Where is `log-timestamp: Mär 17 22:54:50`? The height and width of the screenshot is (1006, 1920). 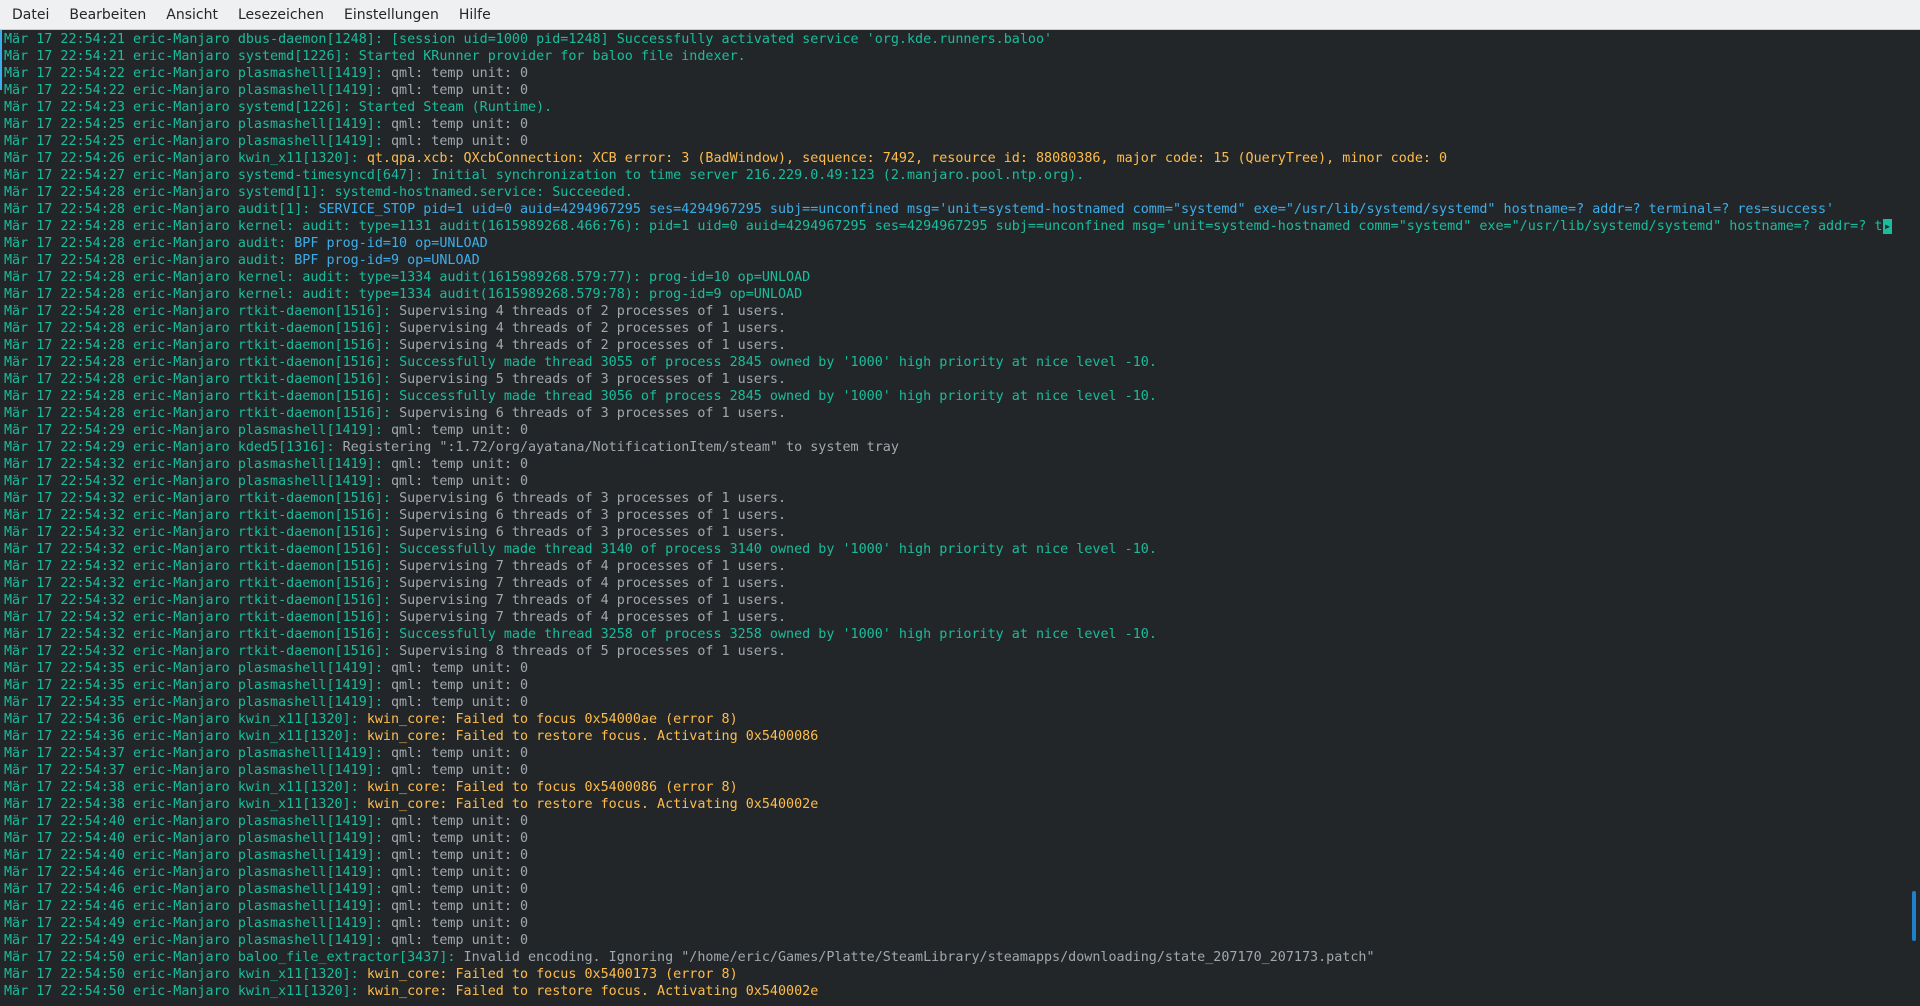 log-timestamp: Mär 17 22:54:50 is located at coordinates (64, 991).